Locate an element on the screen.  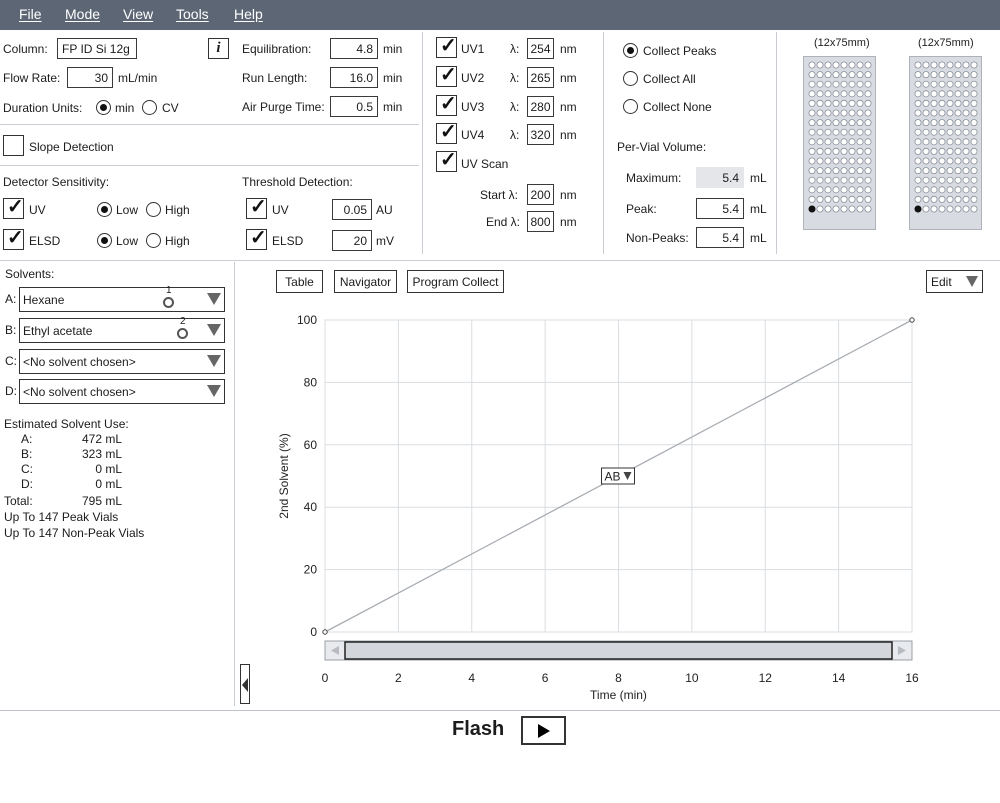
uv2-checkbox: ✓ is located at coordinates (446, 75).